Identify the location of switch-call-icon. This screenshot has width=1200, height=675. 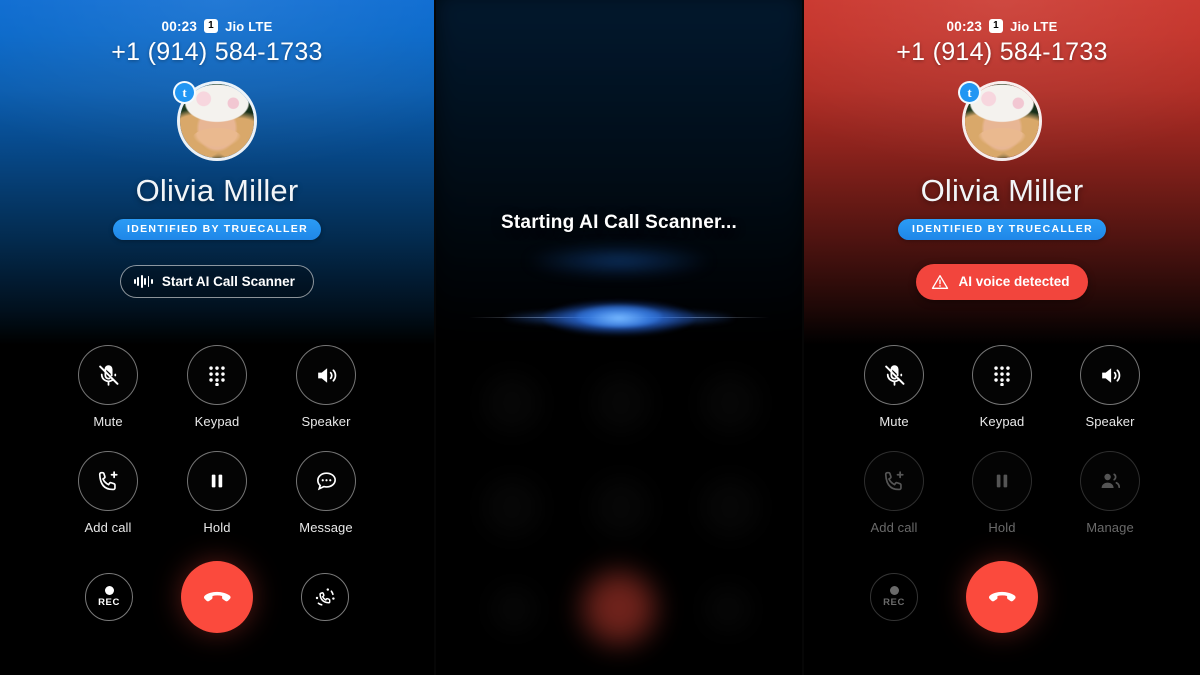
(325, 597).